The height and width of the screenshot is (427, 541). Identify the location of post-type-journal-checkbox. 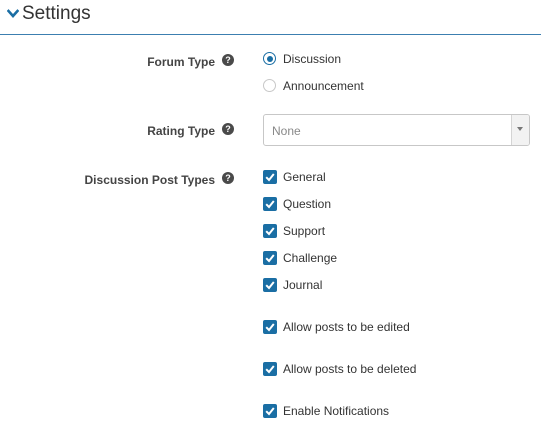
(270, 285).